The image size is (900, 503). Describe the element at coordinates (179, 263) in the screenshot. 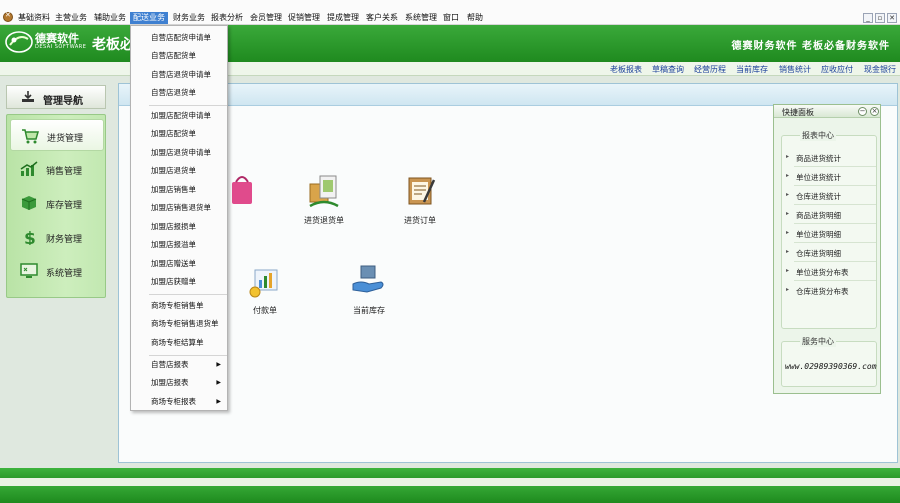

I see `dd-franchise-gift: 加盟店赠送单` at that location.